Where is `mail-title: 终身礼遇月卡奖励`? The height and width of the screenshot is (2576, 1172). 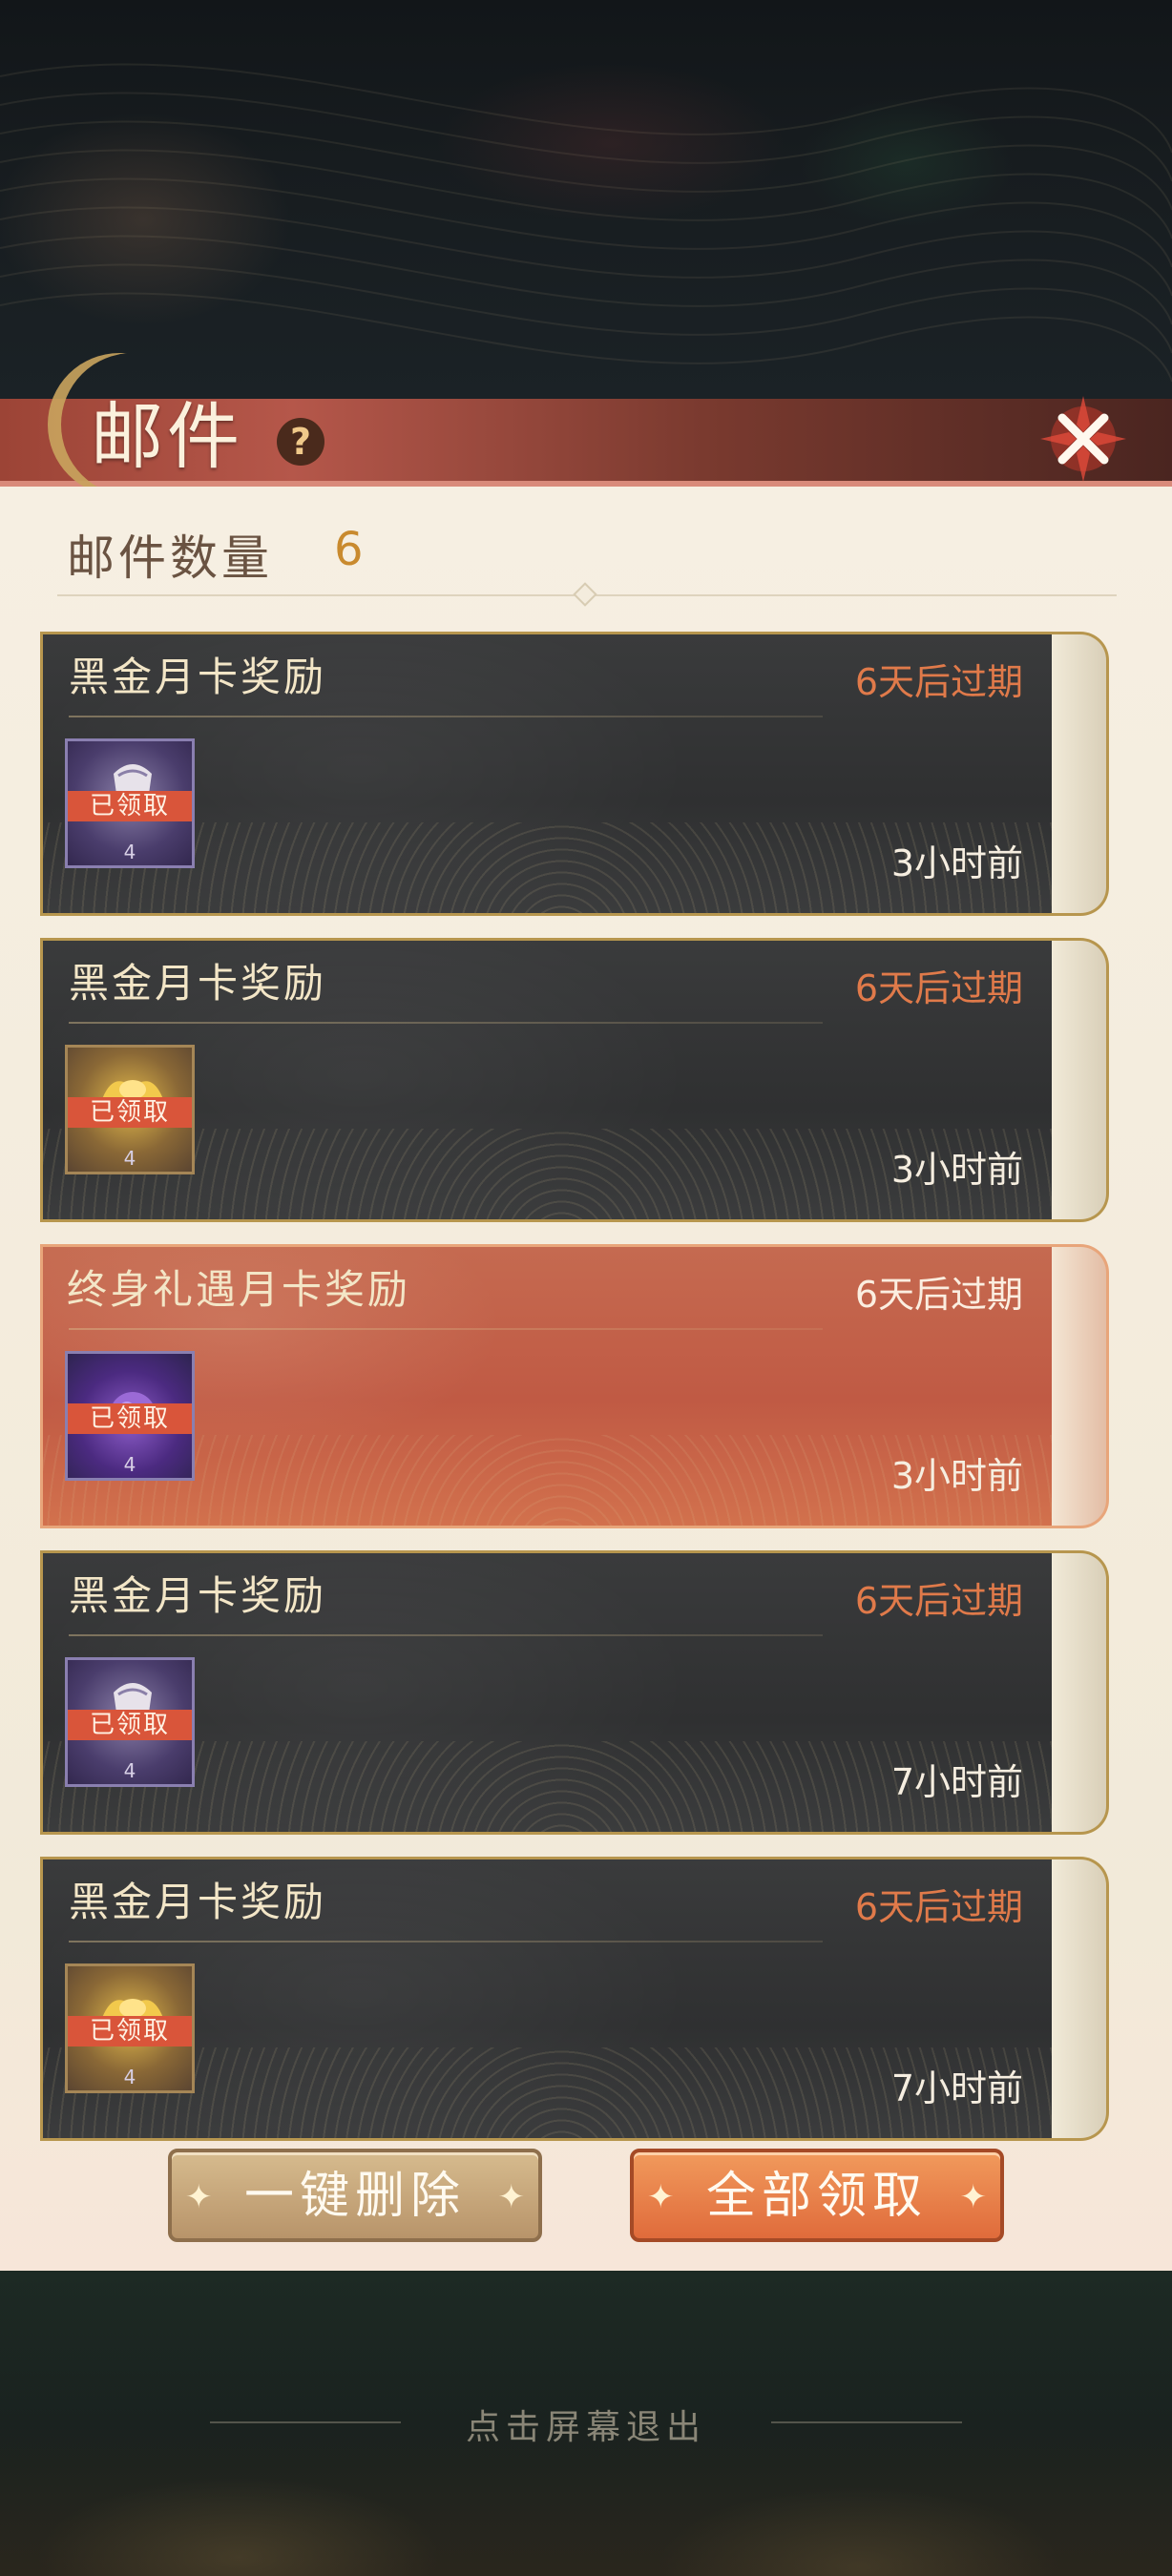 mail-title: 终身礼遇月卡奖励 is located at coordinates (239, 1289).